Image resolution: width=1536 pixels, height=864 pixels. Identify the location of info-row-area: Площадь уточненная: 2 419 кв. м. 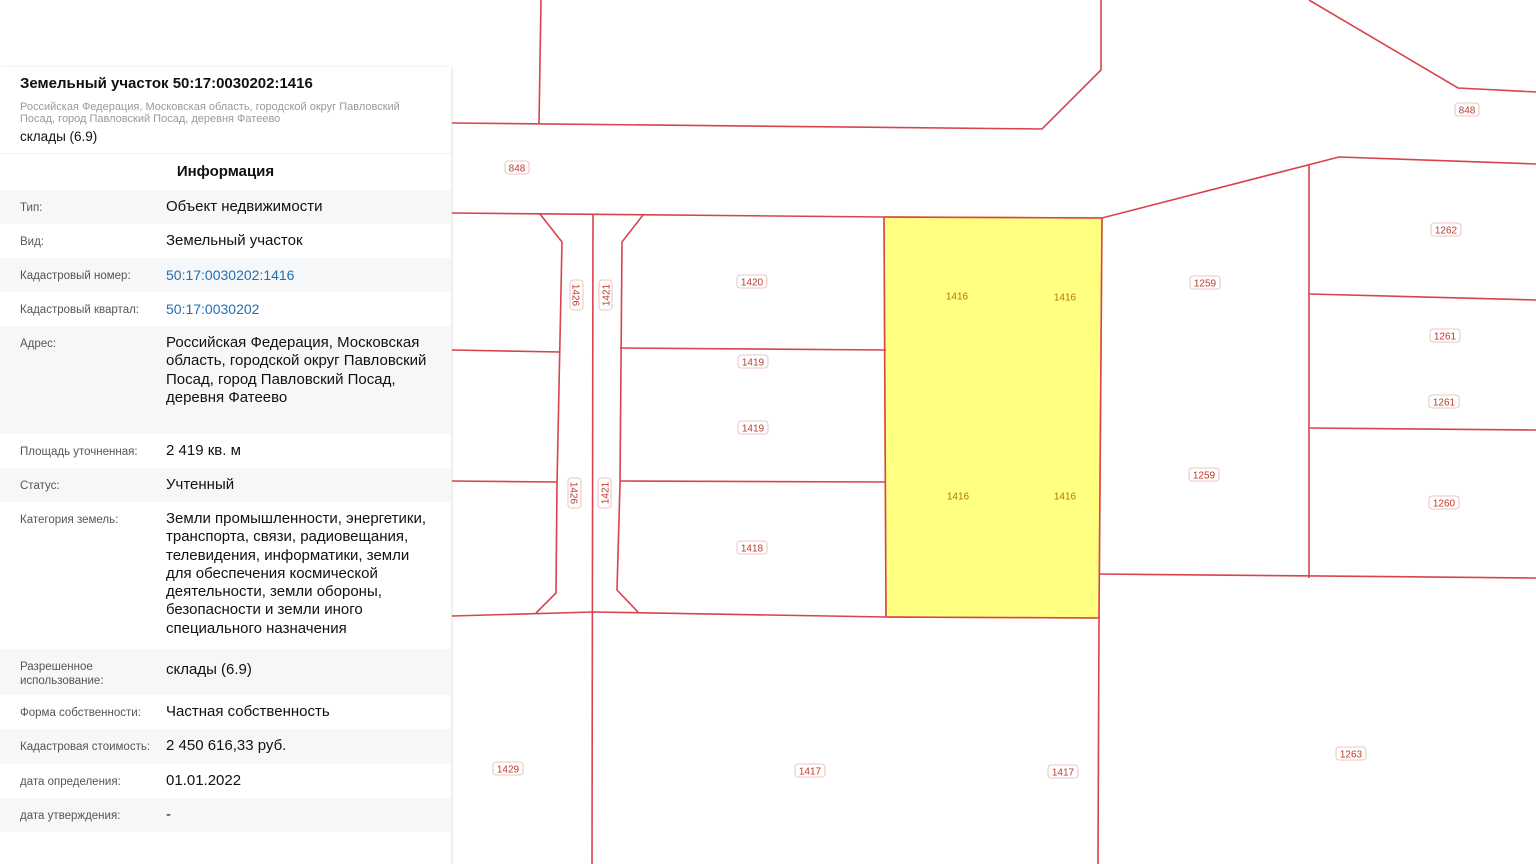
(225, 451).